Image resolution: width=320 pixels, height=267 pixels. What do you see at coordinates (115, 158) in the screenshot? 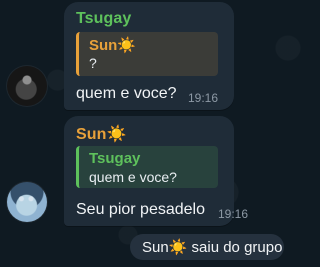
I see `quote-sender-tsugay: Tsugay` at bounding box center [115, 158].